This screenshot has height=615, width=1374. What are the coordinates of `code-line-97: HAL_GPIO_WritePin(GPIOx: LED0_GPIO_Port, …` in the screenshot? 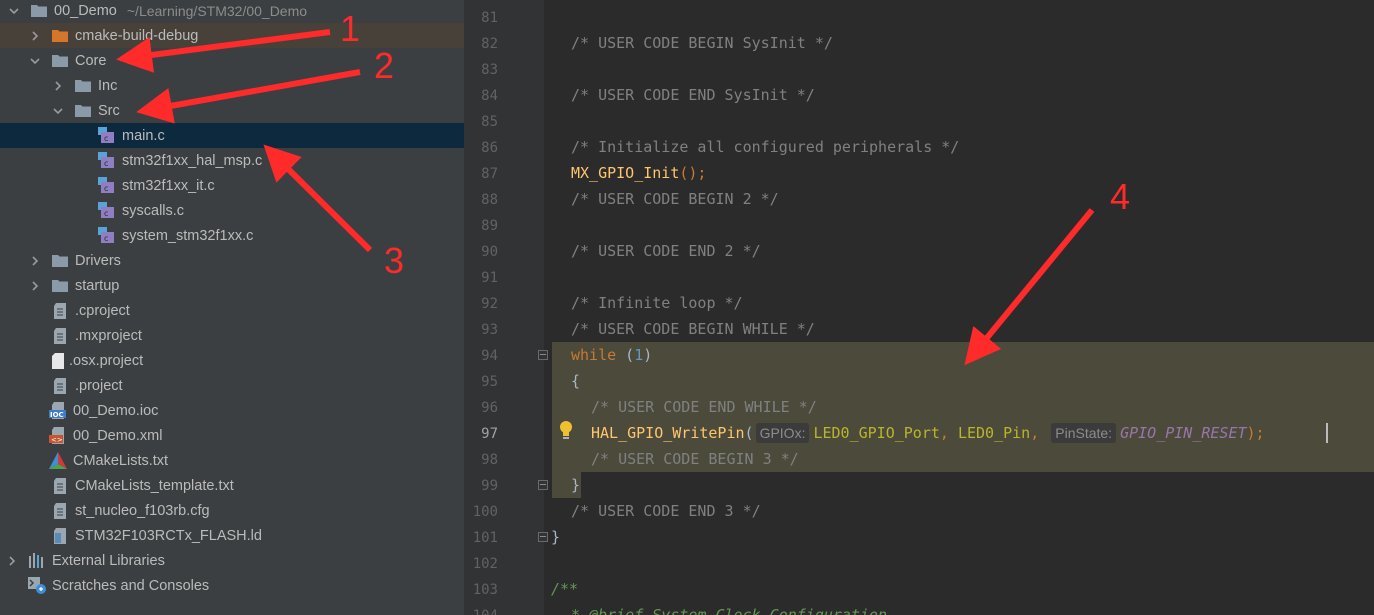 It's located at (928, 433).